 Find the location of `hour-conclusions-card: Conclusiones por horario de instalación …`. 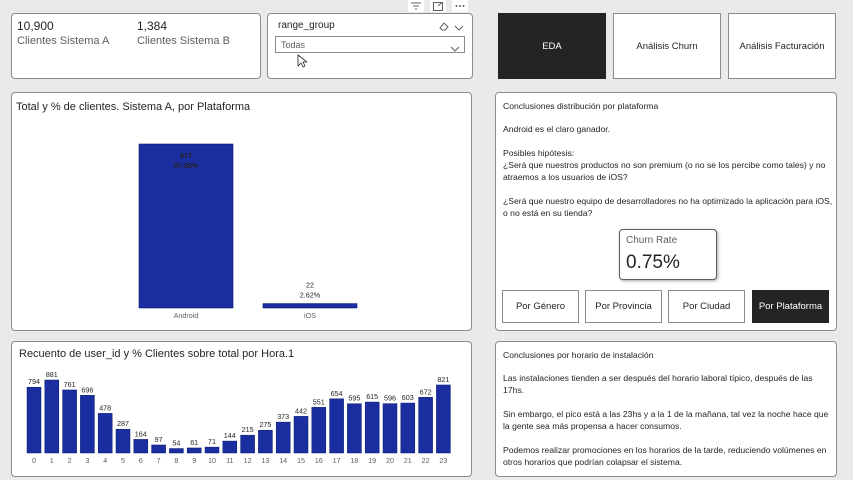

hour-conclusions-card: Conclusiones por horario de instalación … is located at coordinates (666, 409).